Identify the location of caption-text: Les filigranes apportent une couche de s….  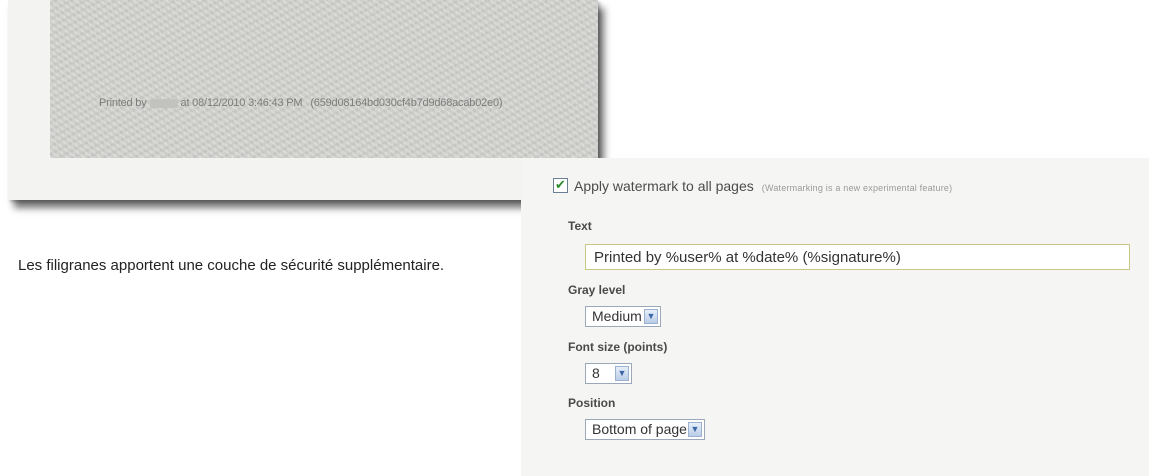
(231, 265).